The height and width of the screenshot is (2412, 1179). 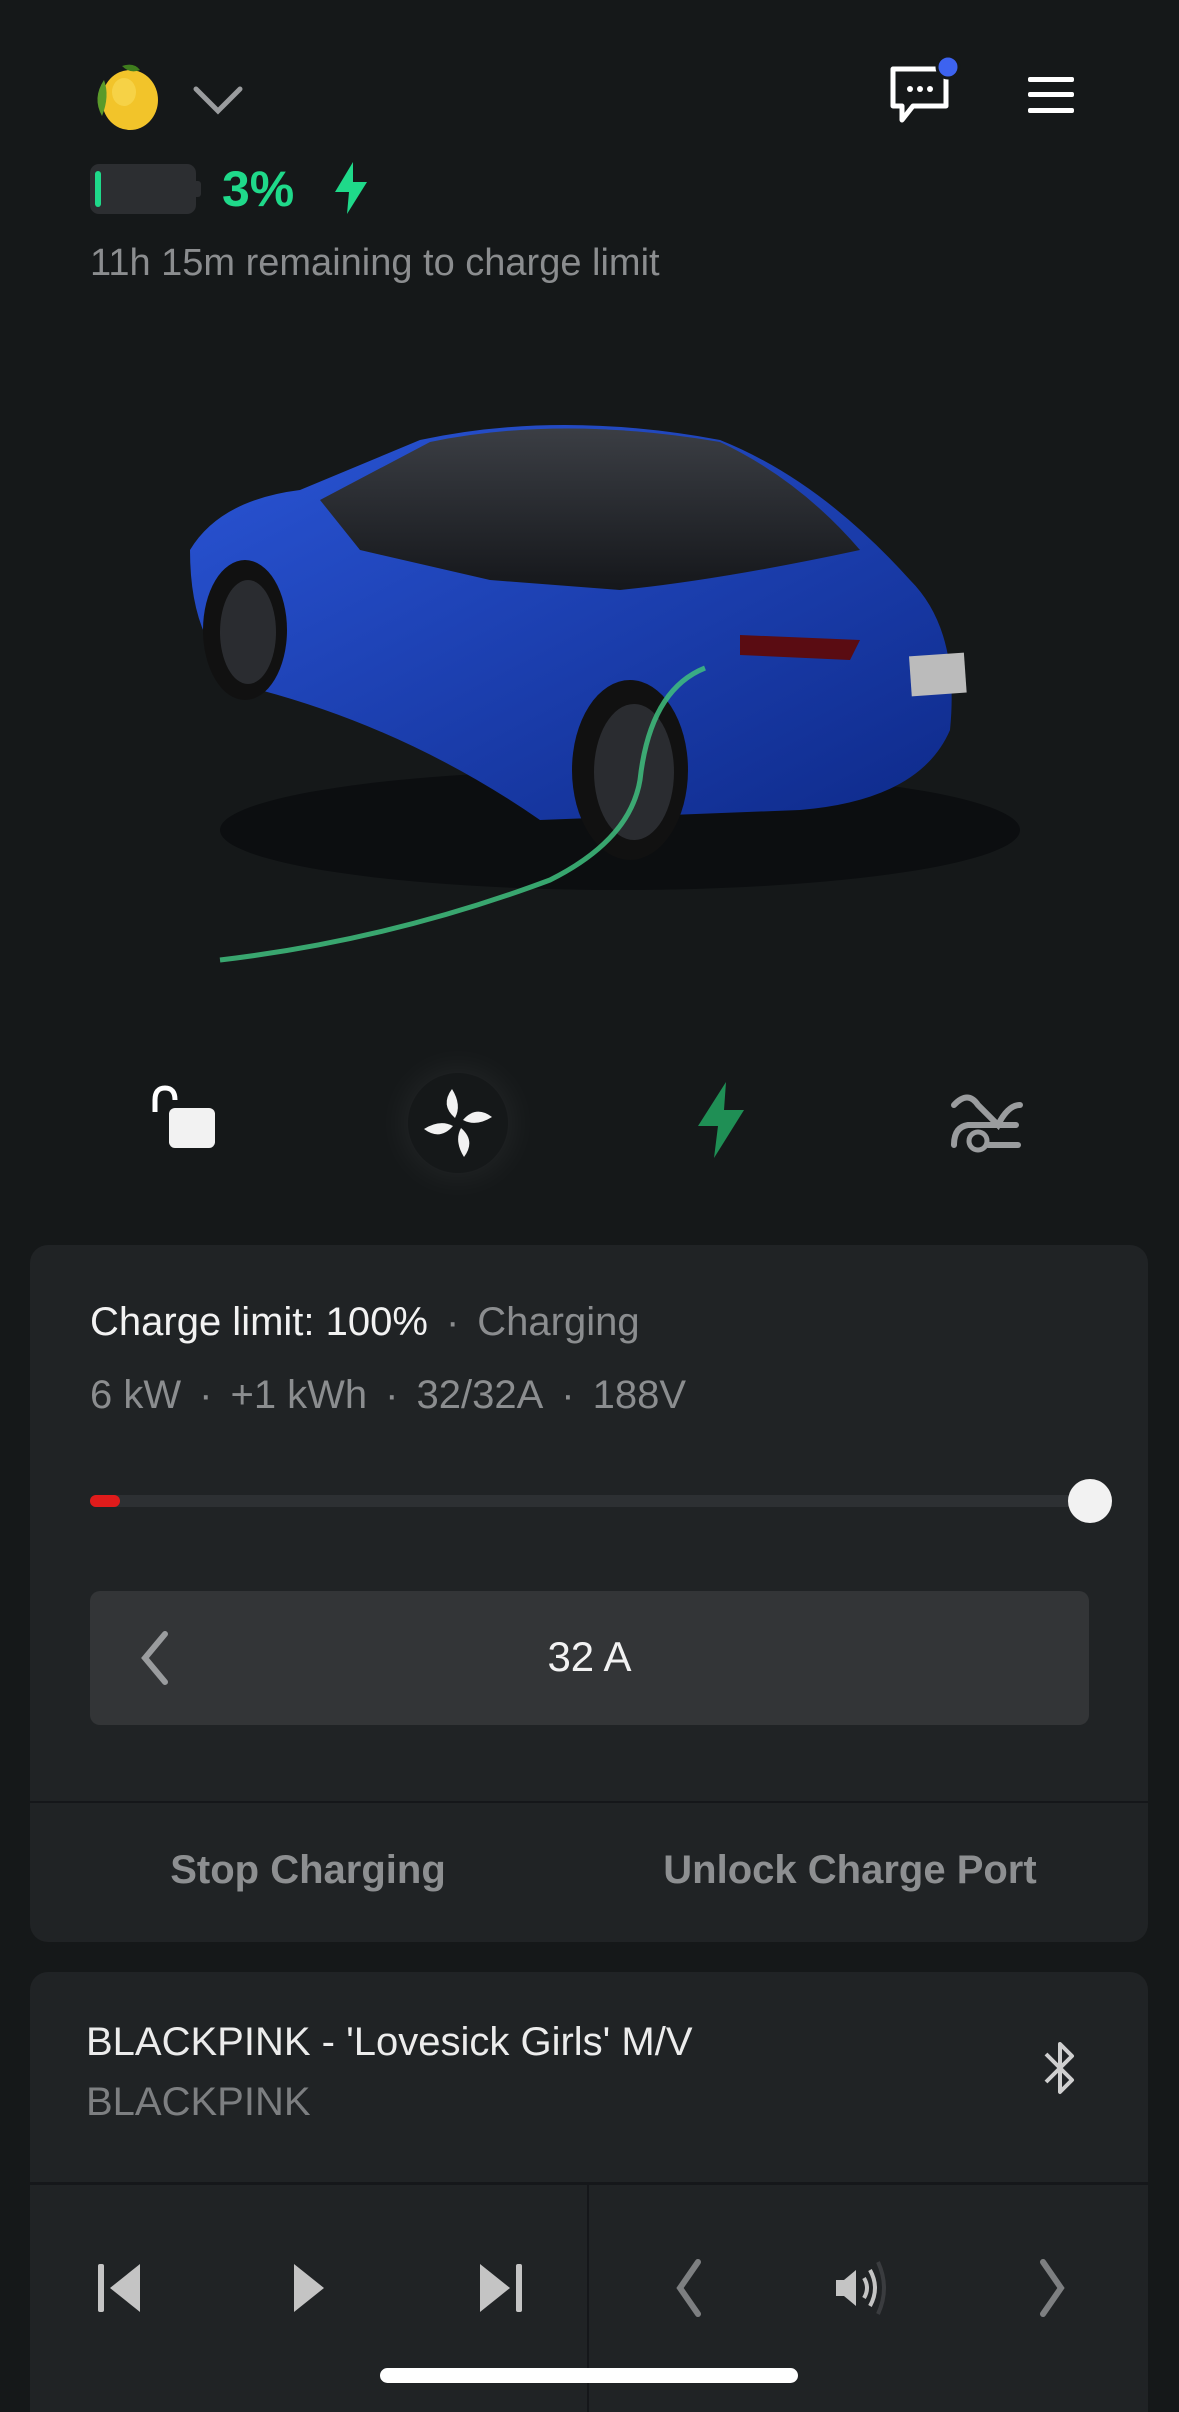 What do you see at coordinates (558, 1322) in the screenshot?
I see `charging-status: Charging` at bounding box center [558, 1322].